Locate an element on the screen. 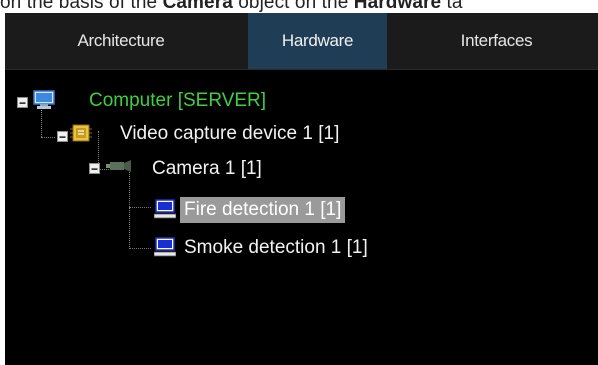 The width and height of the screenshot is (598, 365). tree-node-fire-detection: Fire detection 1 [1] is located at coordinates (263, 210).